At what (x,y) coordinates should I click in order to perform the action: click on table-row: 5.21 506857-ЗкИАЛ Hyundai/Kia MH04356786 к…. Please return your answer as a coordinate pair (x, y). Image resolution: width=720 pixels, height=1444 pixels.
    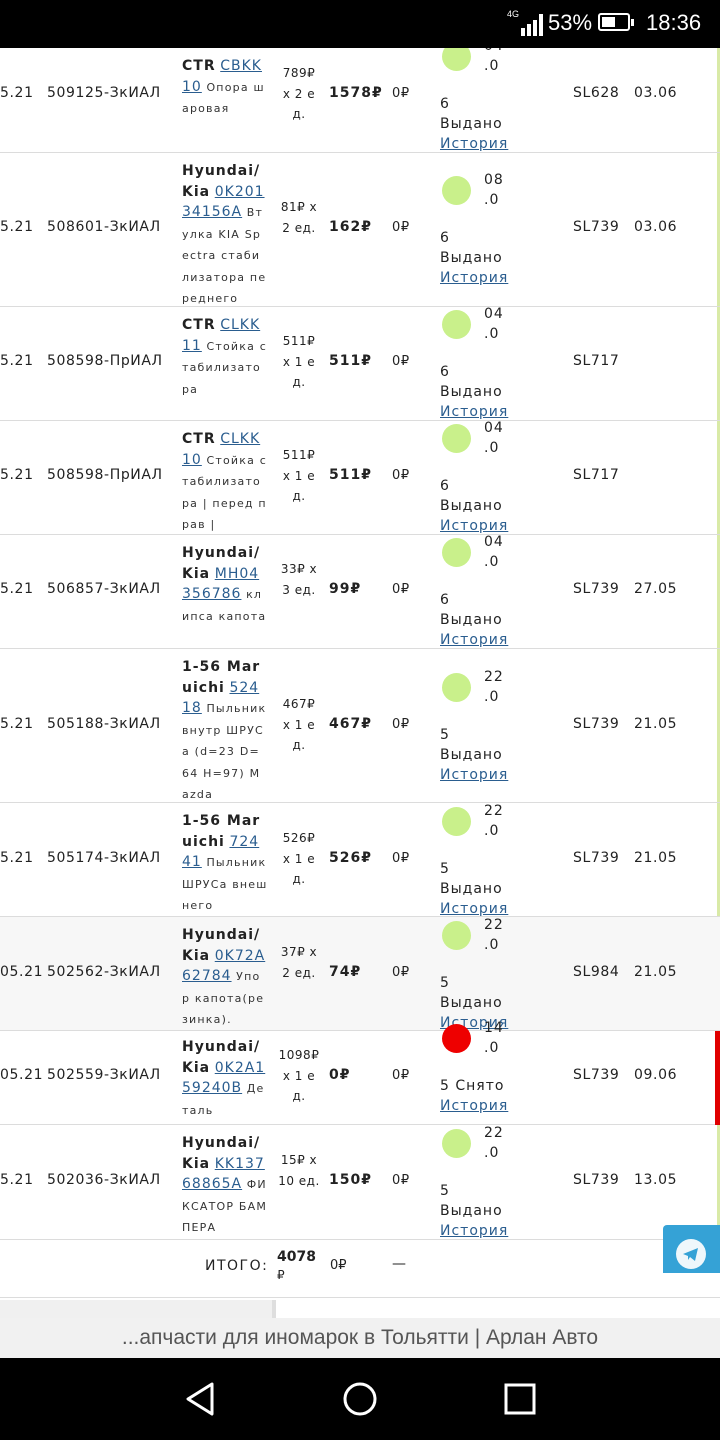
    Looking at the image, I should click on (360, 592).